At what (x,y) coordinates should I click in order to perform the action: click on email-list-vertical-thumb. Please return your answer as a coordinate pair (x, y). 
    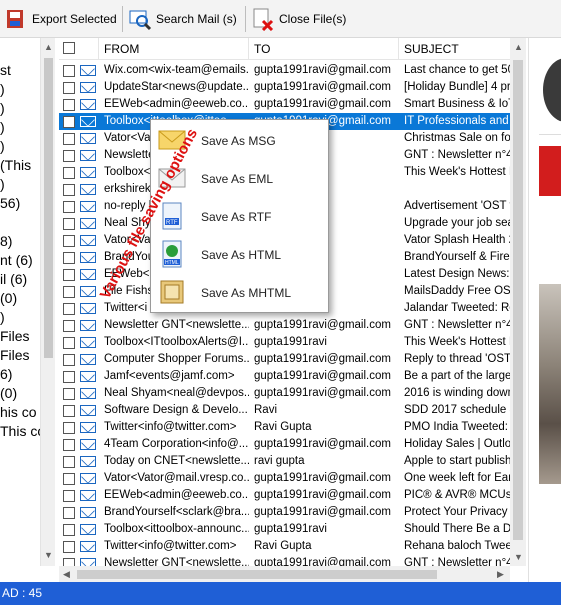
    Looking at the image, I should click on (518, 300).